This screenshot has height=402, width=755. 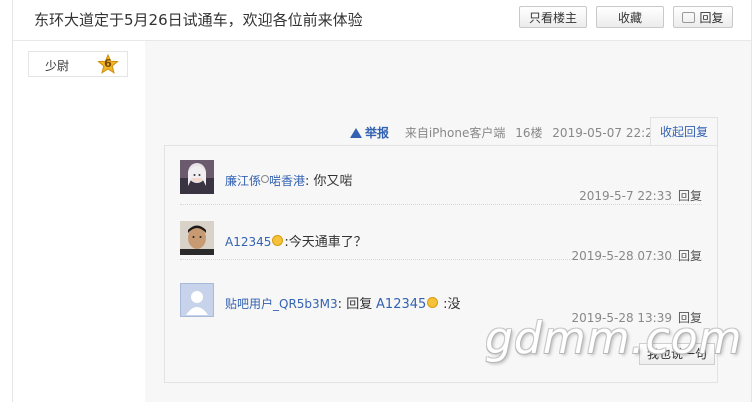 I want to click on only-op-button: 只看楼主, so click(x=553, y=17).